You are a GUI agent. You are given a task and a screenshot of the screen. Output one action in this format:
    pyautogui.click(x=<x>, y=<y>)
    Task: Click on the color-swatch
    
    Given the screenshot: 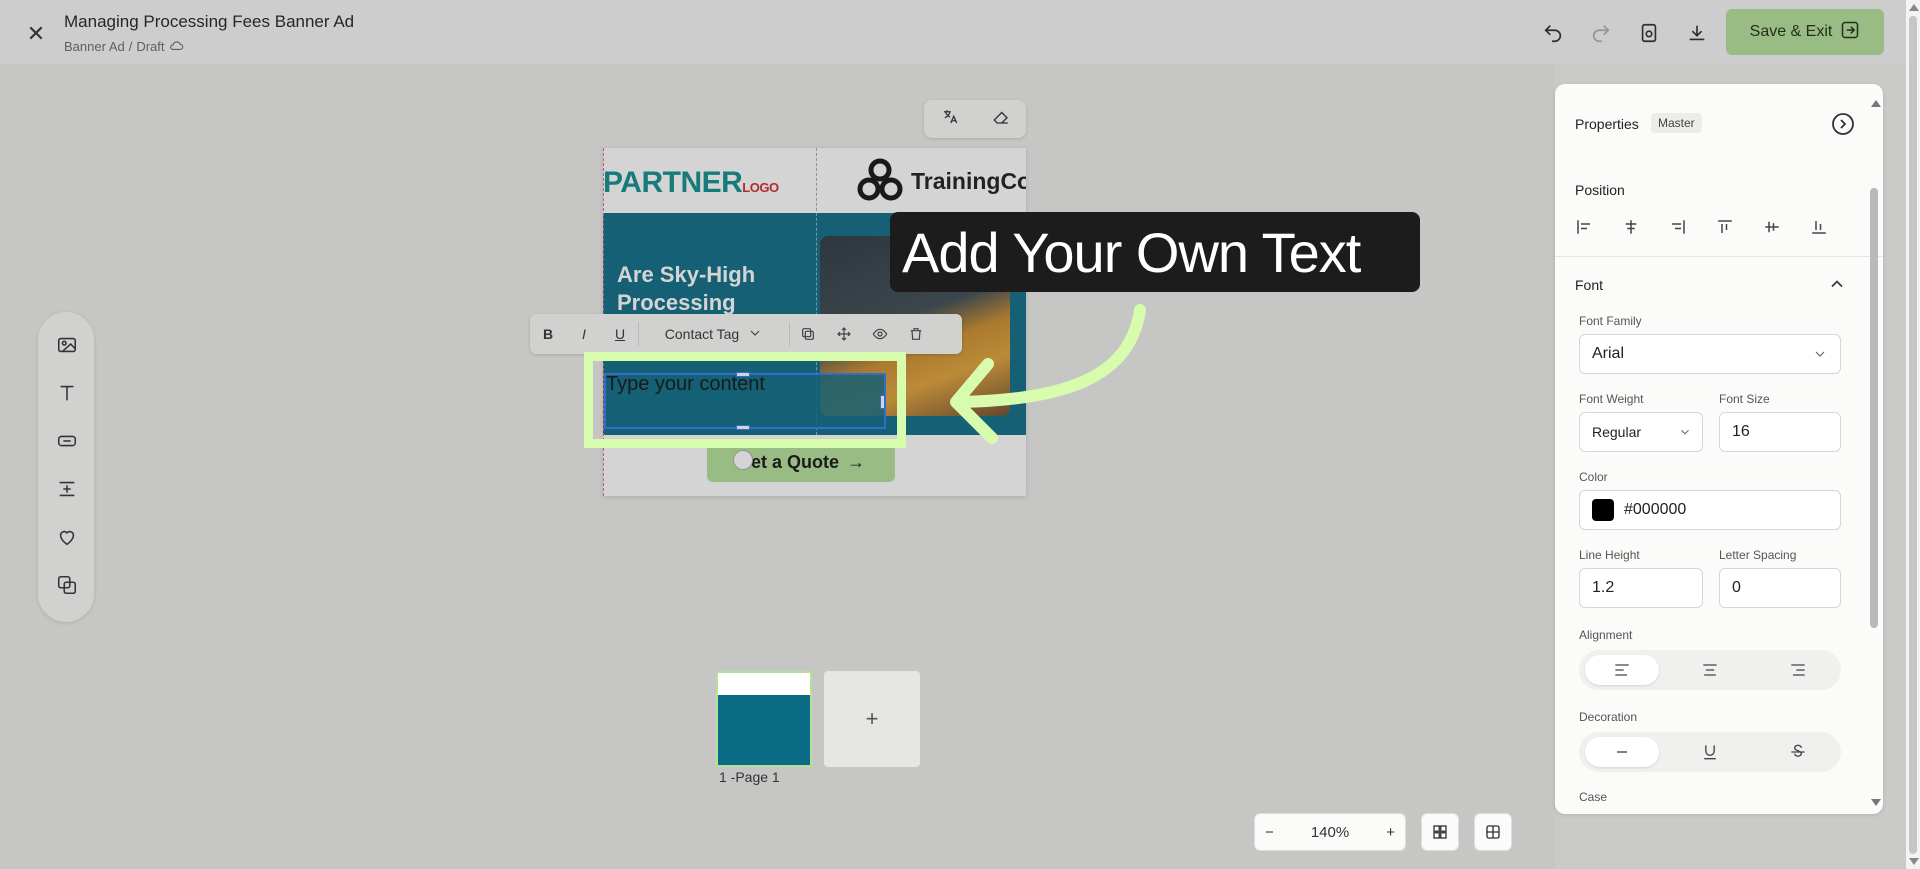 What is the action you would take?
    pyautogui.click(x=1603, y=510)
    